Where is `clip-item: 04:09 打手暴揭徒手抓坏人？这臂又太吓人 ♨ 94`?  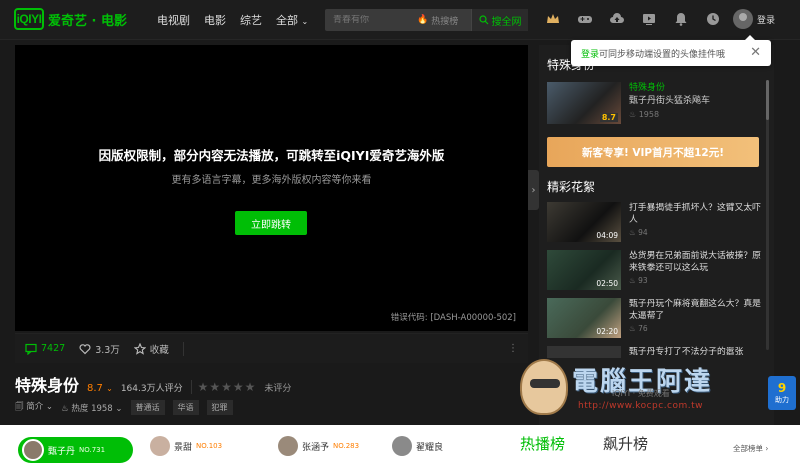 clip-item: 04:09 打手暴揭徒手抓坏人？这臂又太吓人 ♨ 94 is located at coordinates (657, 223).